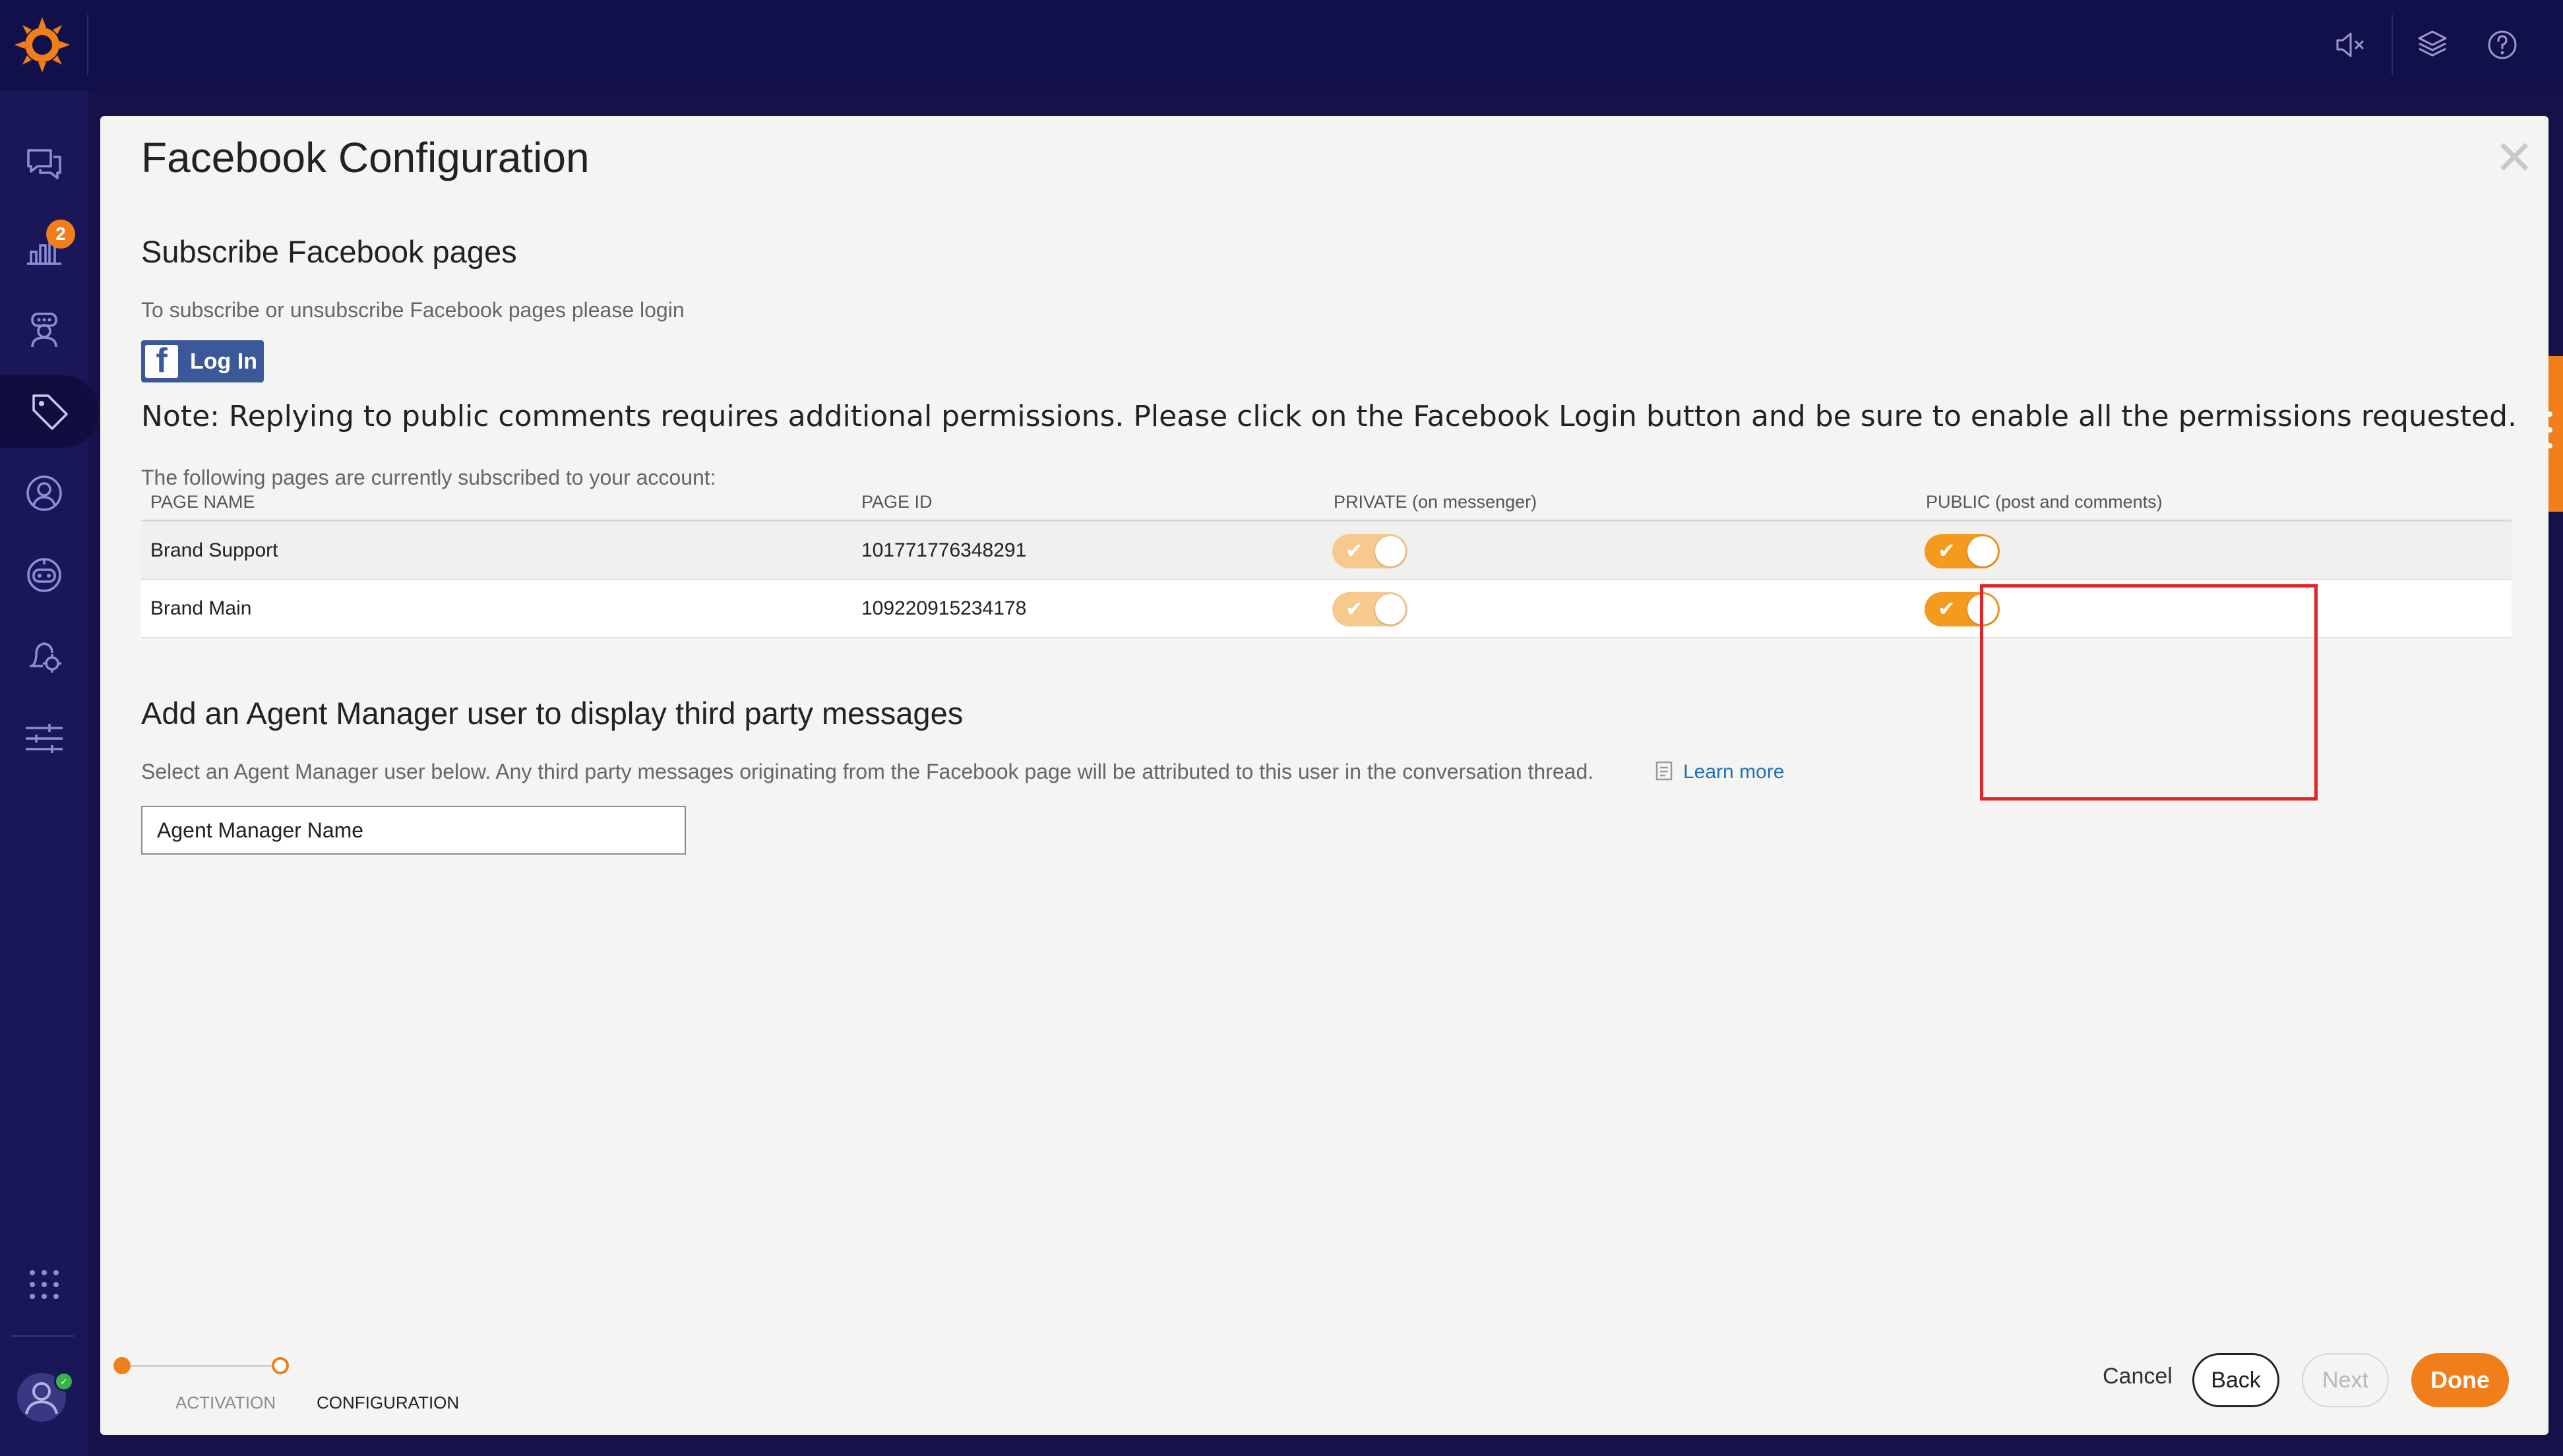 This screenshot has width=2563, height=1456. Describe the element at coordinates (44, 248) in the screenshot. I see `nav-analytics` at that location.